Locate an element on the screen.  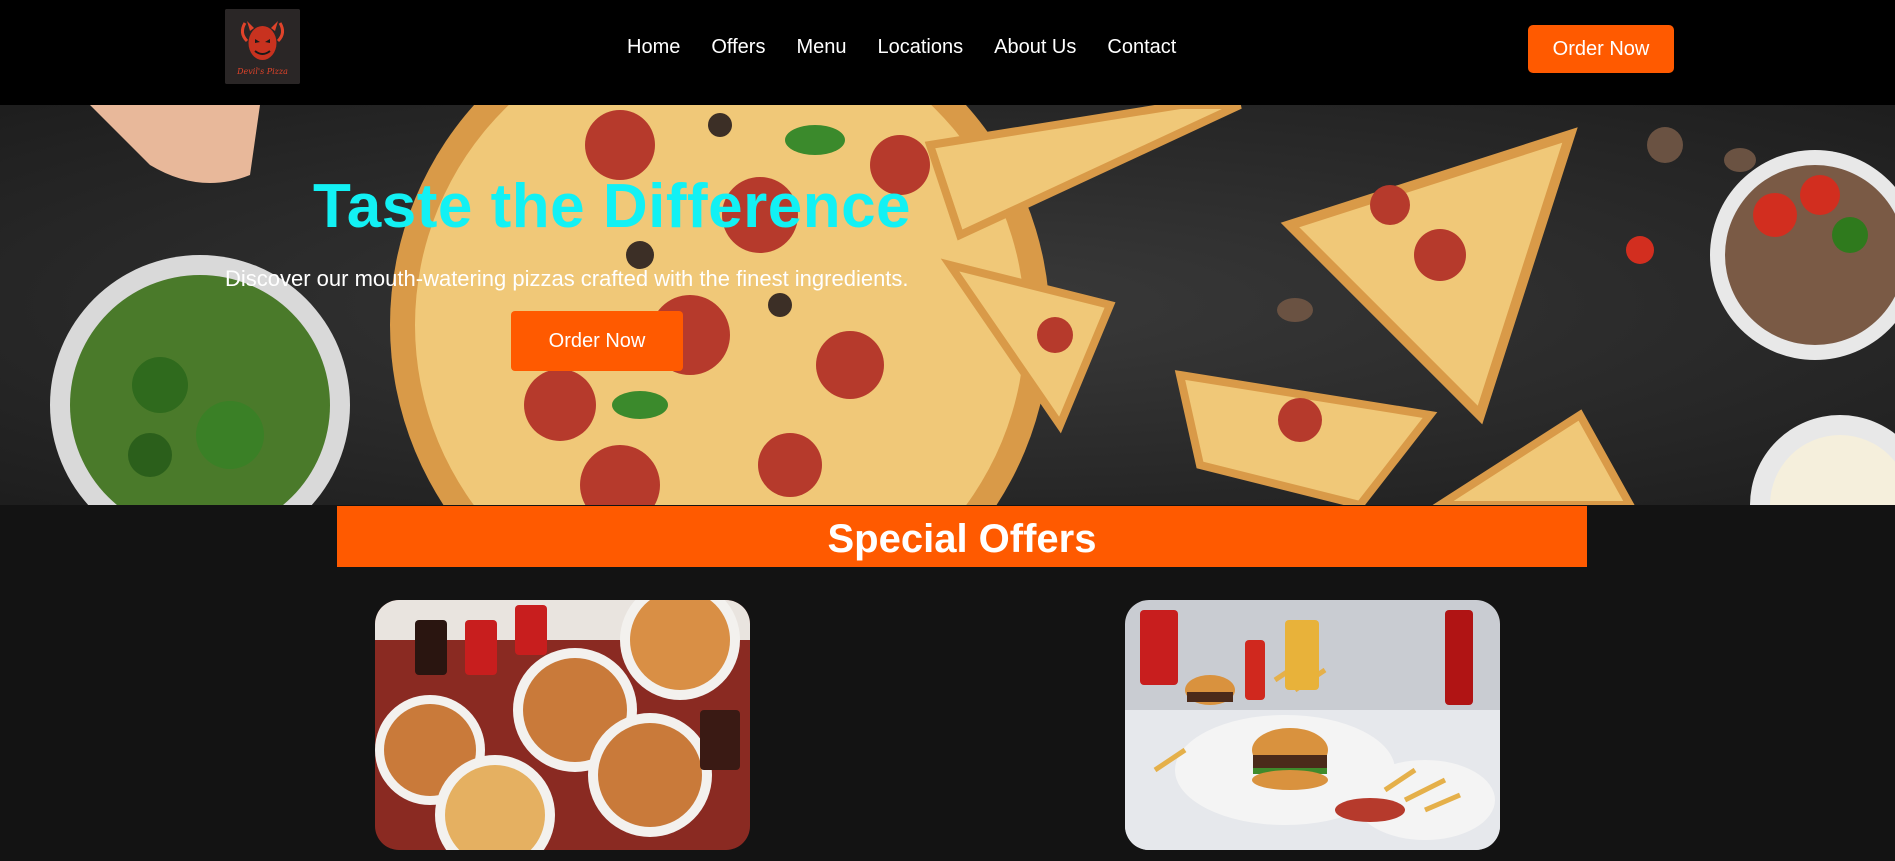
nav-menu: Menu is located at coordinates (821, 47).